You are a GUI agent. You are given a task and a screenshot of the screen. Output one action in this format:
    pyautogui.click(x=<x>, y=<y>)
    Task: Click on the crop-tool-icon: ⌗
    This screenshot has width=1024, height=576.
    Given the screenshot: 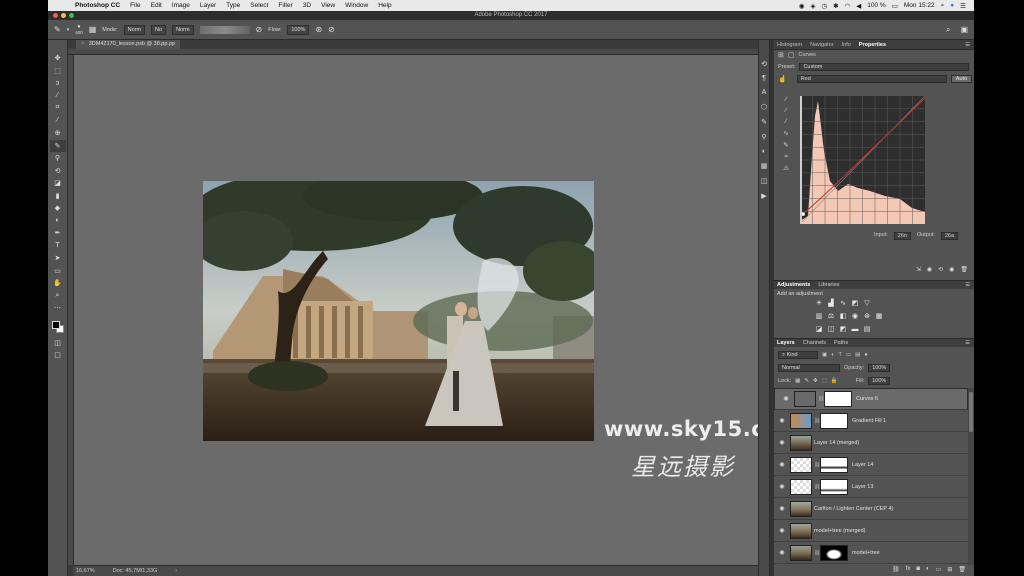 What is the action you would take?
    pyautogui.click(x=58, y=108)
    